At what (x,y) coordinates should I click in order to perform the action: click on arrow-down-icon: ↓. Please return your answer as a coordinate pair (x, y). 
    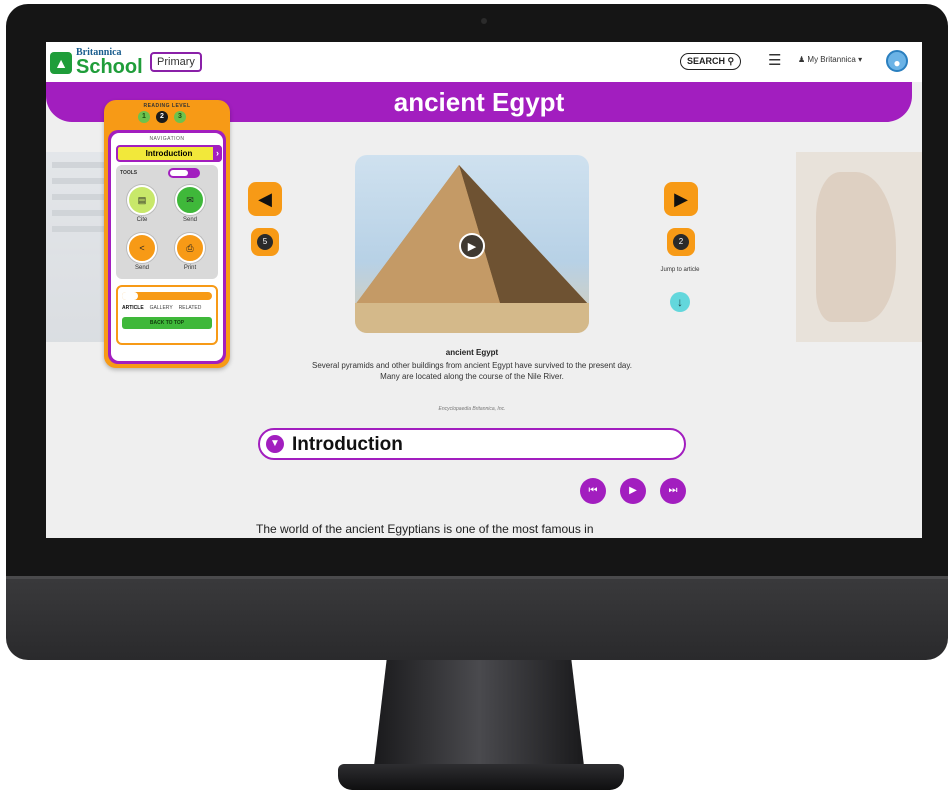
    Looking at the image, I should click on (680, 302).